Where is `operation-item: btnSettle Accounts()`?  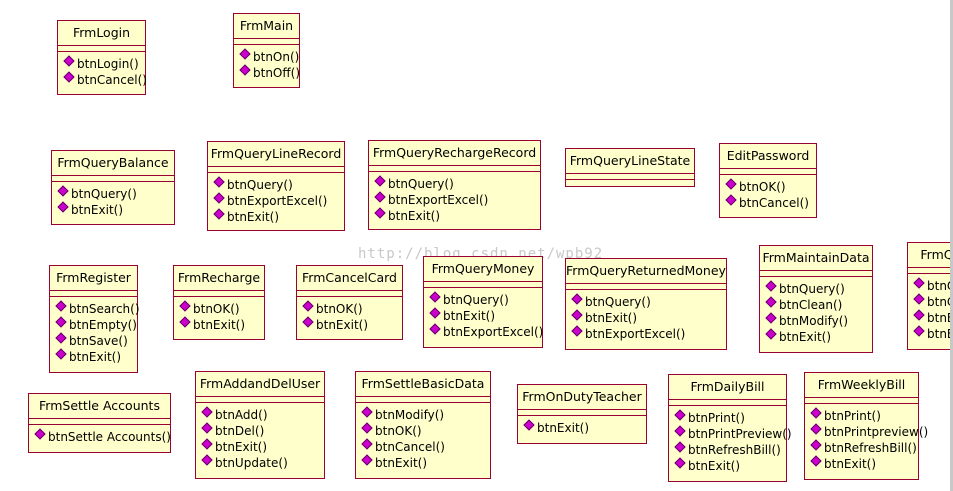
operation-item: btnSettle Accounts() is located at coordinates (102, 436).